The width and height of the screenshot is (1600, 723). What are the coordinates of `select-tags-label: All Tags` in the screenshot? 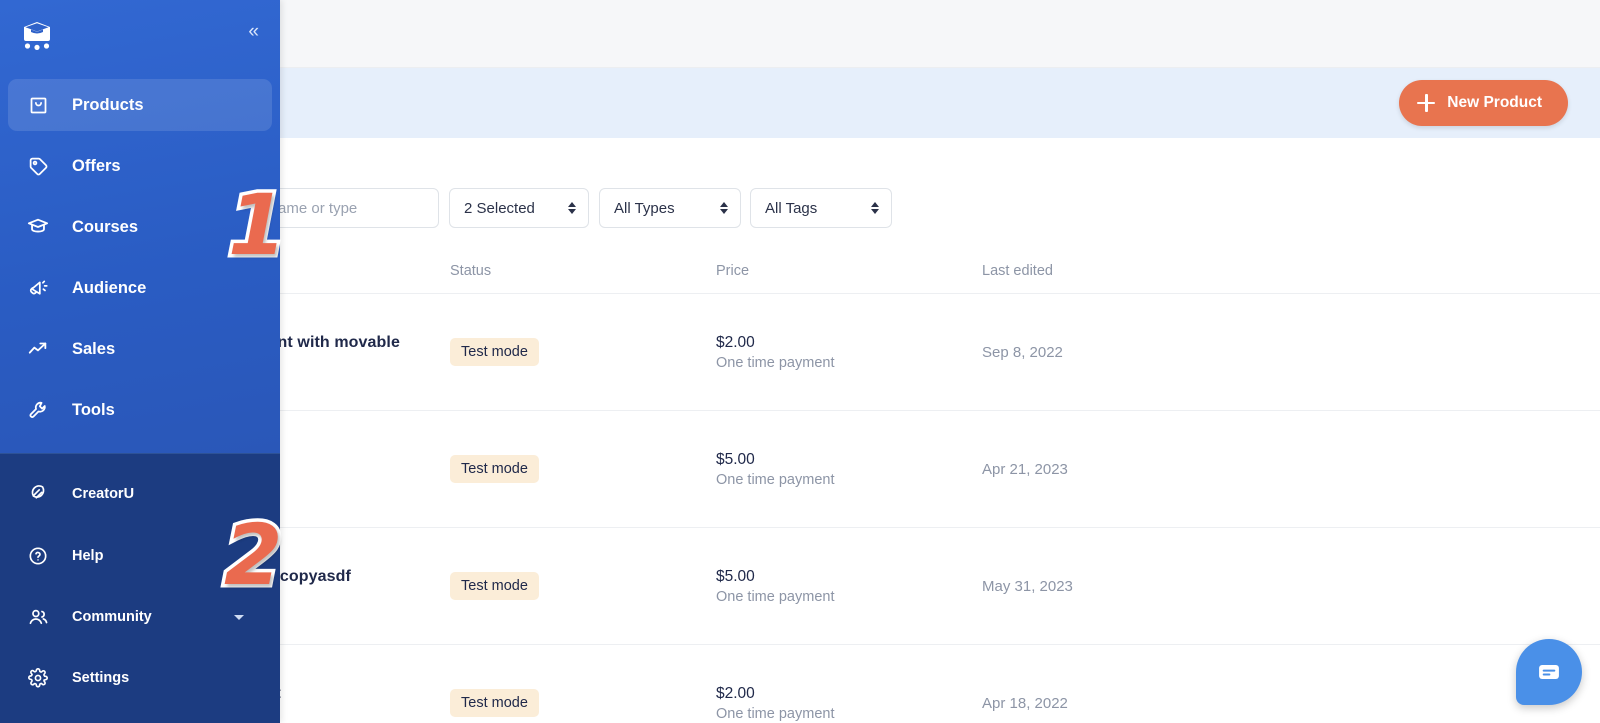 It's located at (791, 208).